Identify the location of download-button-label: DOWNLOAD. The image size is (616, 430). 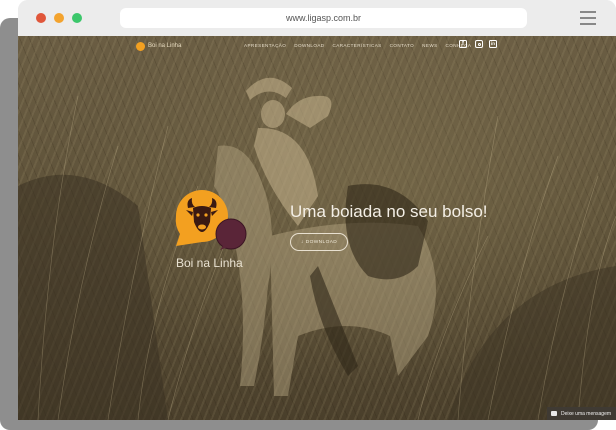
(321, 242).